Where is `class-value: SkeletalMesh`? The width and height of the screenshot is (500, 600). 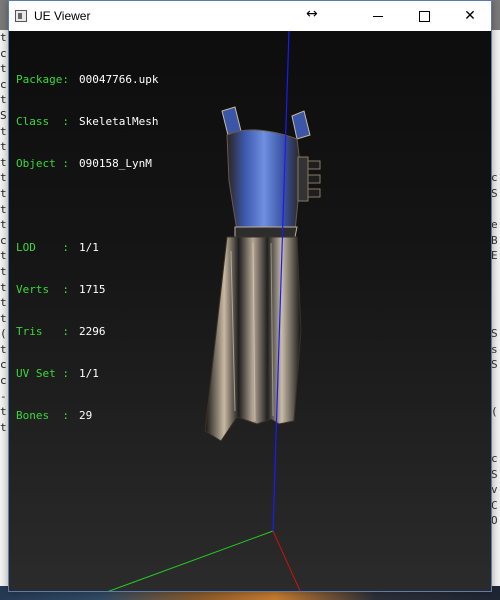 class-value: SkeletalMesh is located at coordinates (119, 121).